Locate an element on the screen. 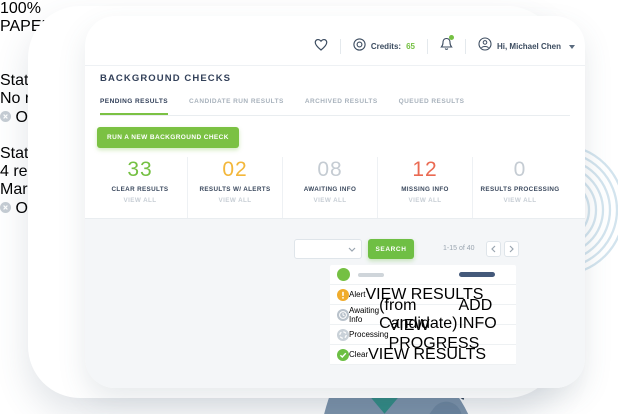 The image size is (618, 414). credits-value: 65 is located at coordinates (410, 46).